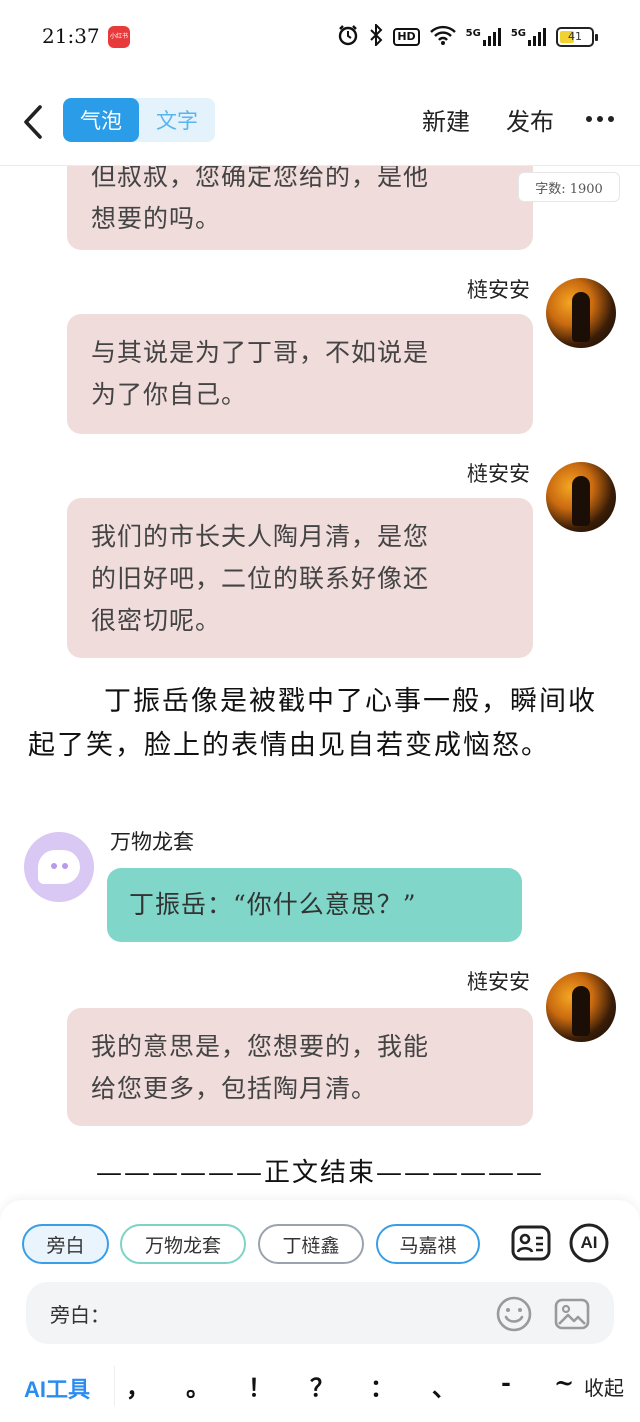 The width and height of the screenshot is (640, 1422). I want to click on message-bubble: 与其说是为了丁哥，不如说是 为了你自己。, so click(300, 374).